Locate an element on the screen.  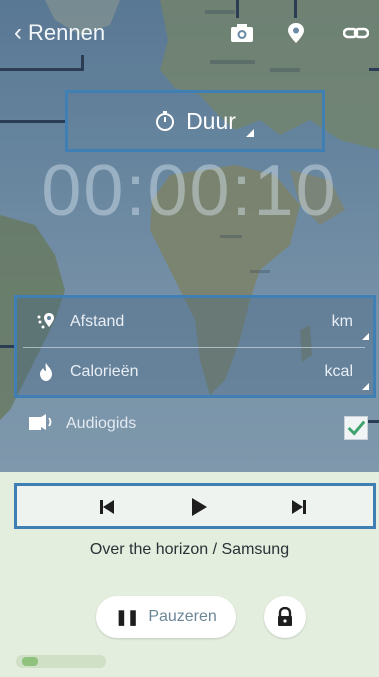
track-title: Over the horizon / Samsung is located at coordinates (189, 549).